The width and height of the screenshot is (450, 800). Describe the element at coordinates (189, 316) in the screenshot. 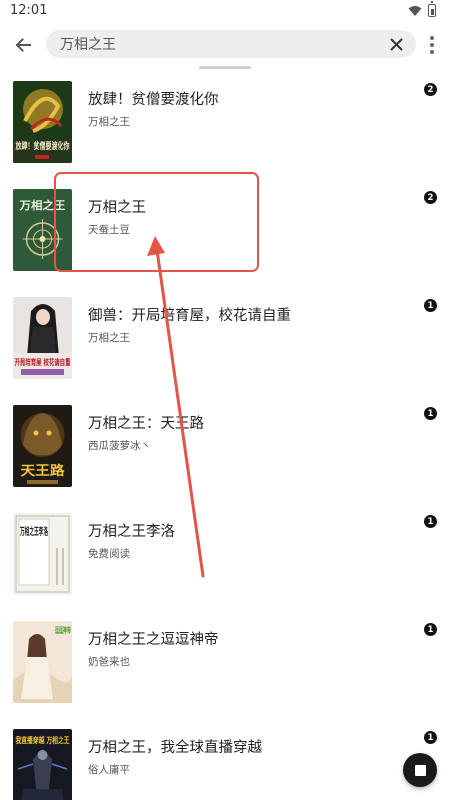

I see `book-title: 御兽：开局培育屋，校花请自重` at that location.